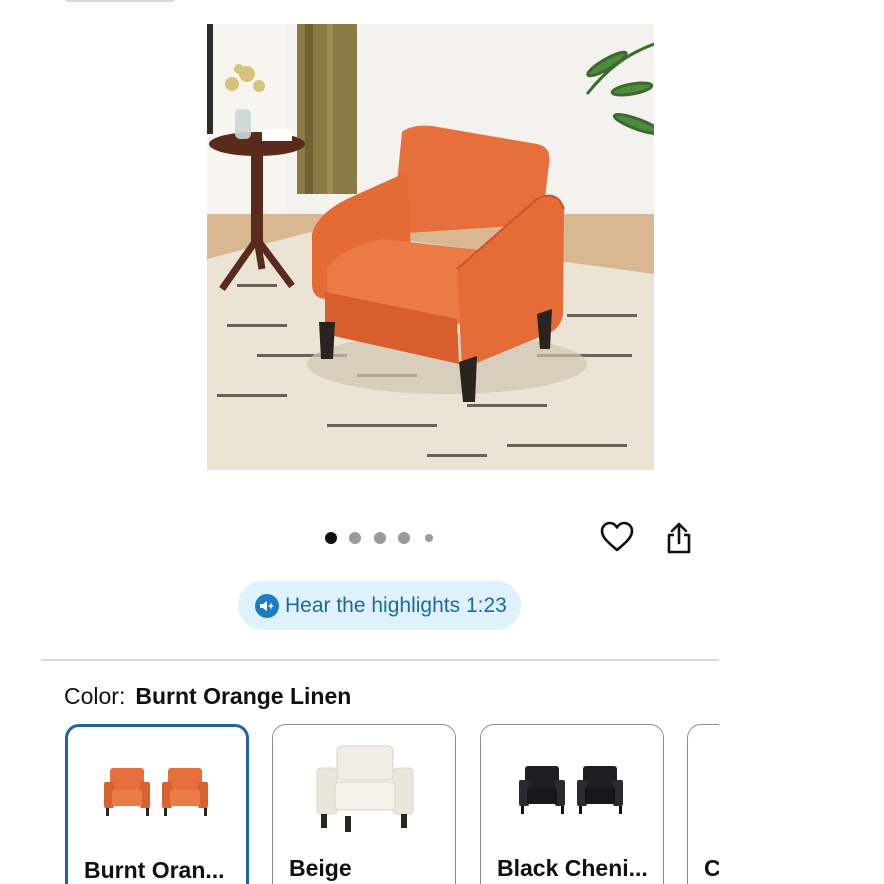 This screenshot has height=884, width=884. I want to click on color-selection-row: Color: Burnt Orange Linen, so click(207, 696).